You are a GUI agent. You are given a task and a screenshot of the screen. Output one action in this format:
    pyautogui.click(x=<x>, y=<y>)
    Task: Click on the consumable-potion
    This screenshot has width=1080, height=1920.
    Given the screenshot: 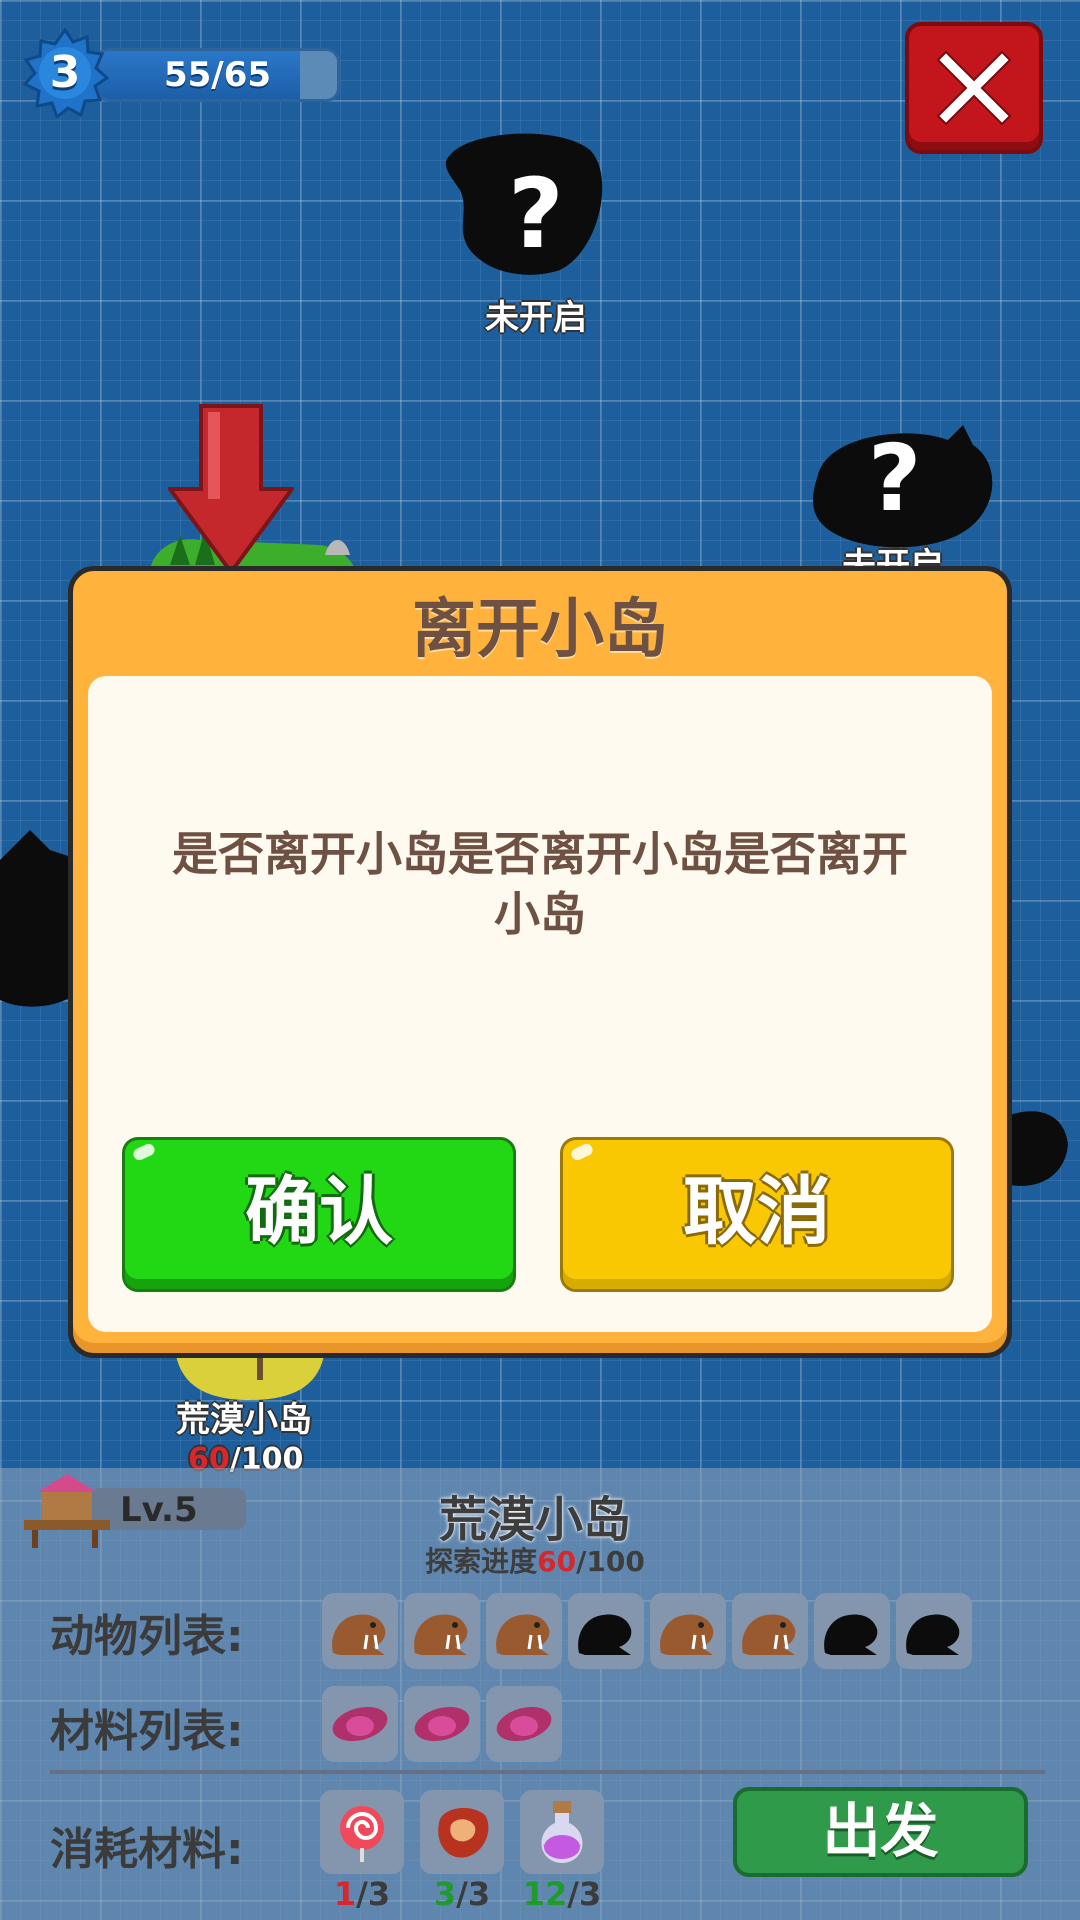 What is the action you would take?
    pyautogui.click(x=562, y=1832)
    